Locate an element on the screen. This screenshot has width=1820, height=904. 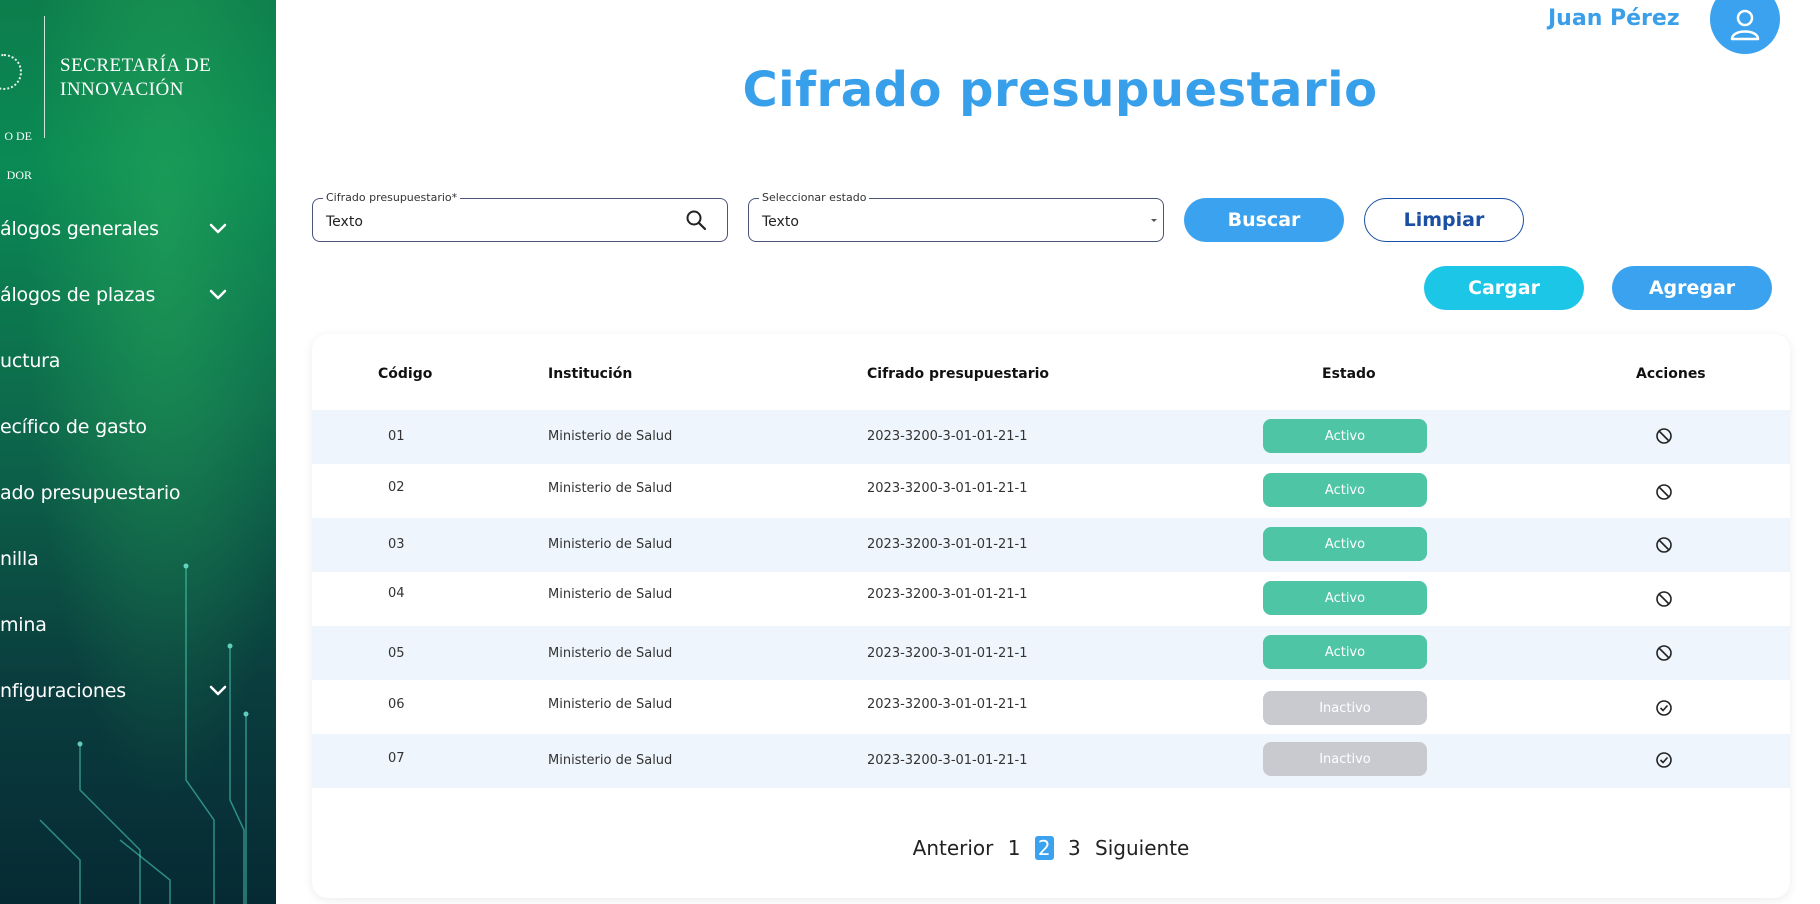
pagination-page: 3 is located at coordinates (1074, 848).